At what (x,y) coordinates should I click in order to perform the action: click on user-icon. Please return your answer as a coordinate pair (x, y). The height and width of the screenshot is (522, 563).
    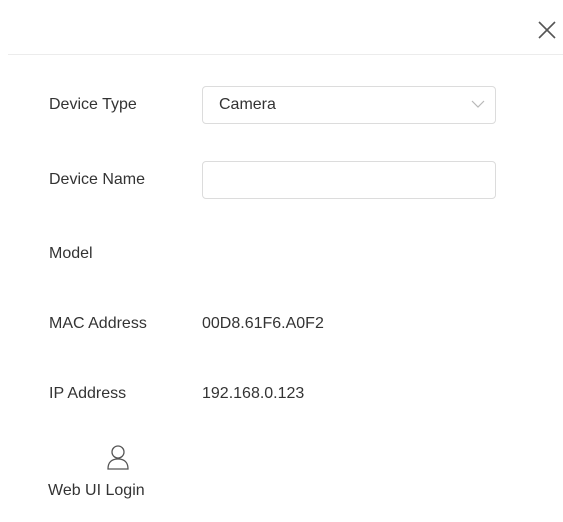
    Looking at the image, I should click on (118, 457).